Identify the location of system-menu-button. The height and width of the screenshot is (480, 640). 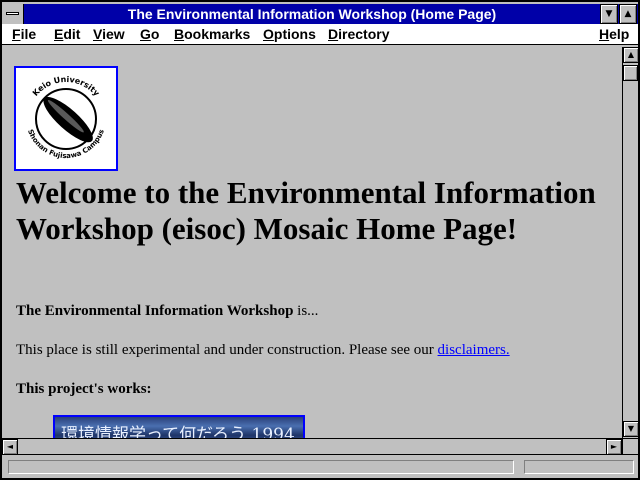
(13, 14).